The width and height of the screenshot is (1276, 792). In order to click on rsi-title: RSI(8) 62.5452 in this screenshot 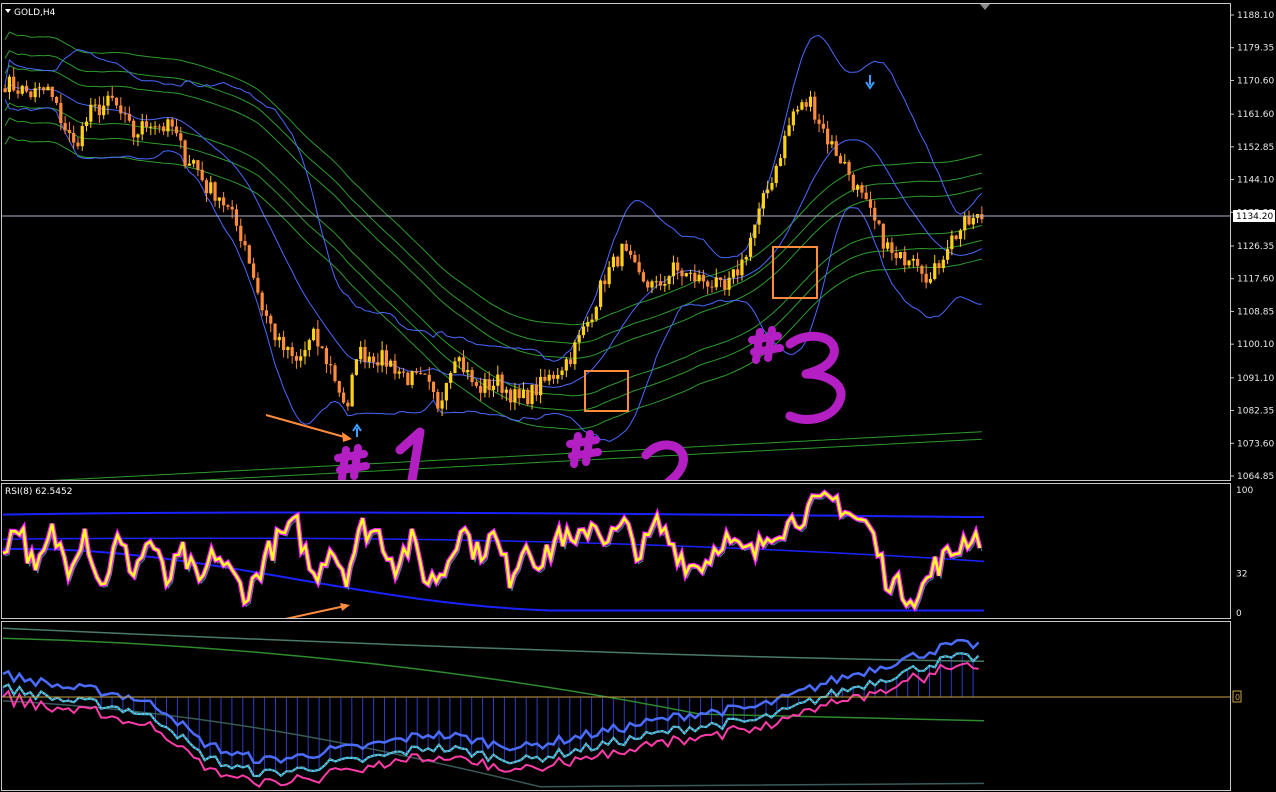, I will do `click(38, 492)`.